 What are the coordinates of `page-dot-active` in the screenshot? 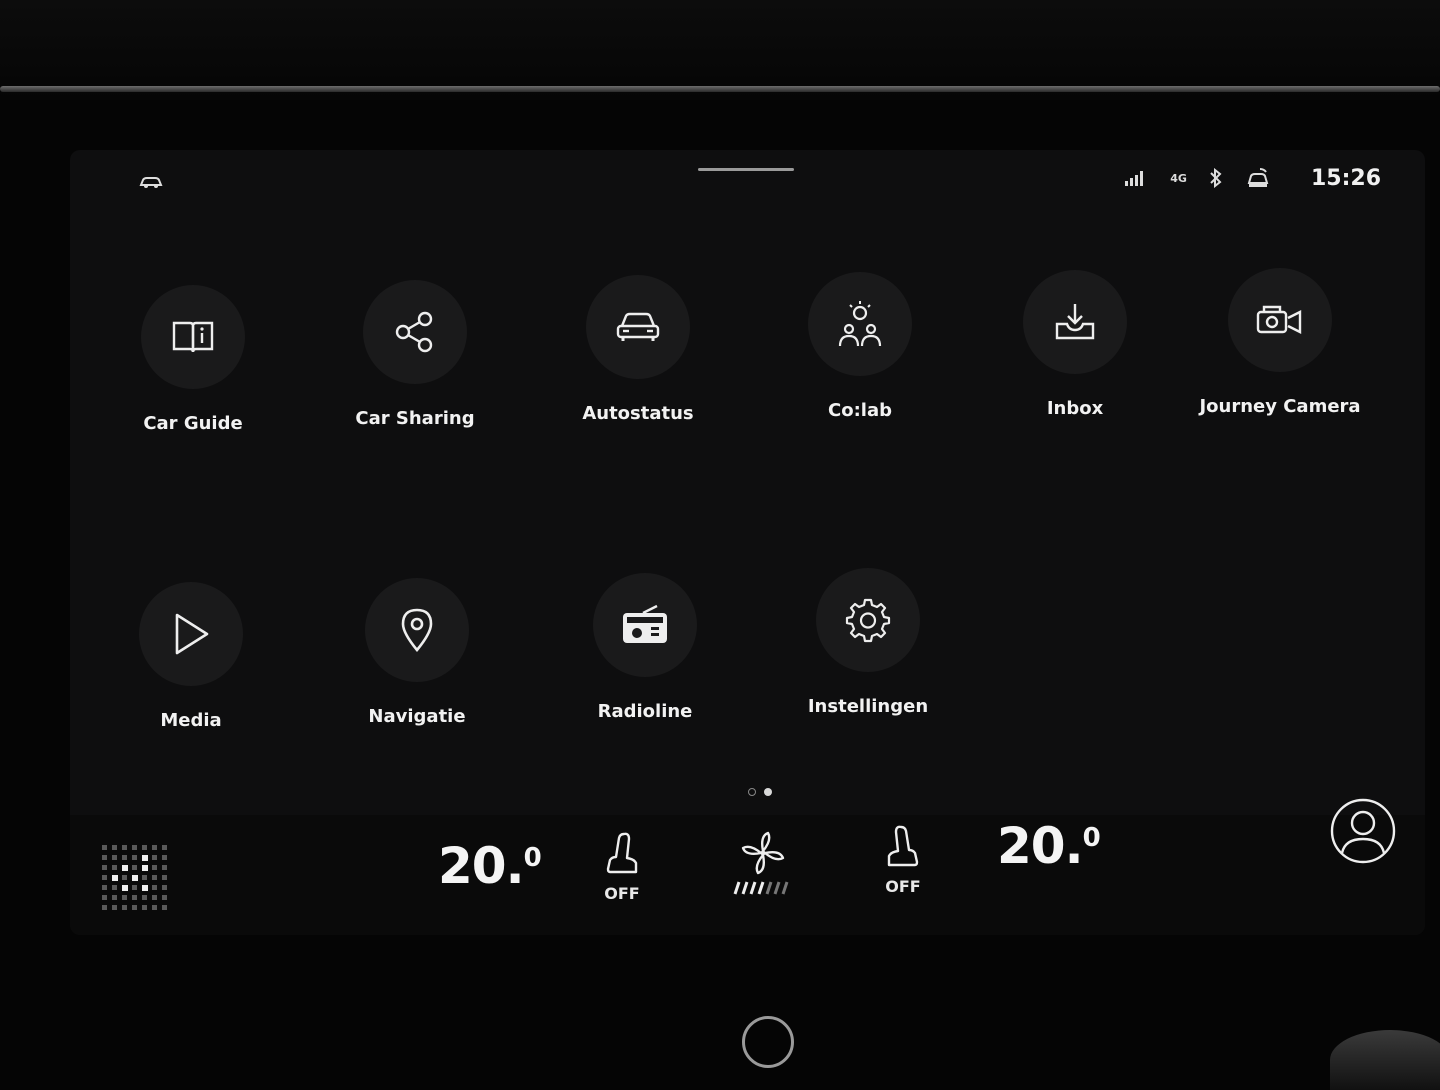 It's located at (768, 792).